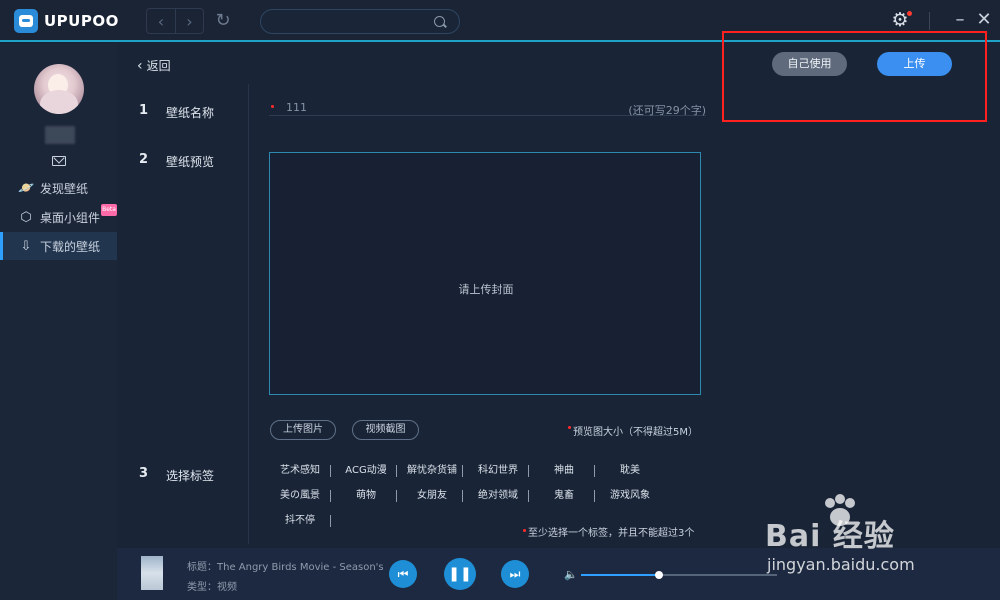 This screenshot has height=600, width=1000. What do you see at coordinates (620, 575) in the screenshot?
I see `volume-fill` at bounding box center [620, 575].